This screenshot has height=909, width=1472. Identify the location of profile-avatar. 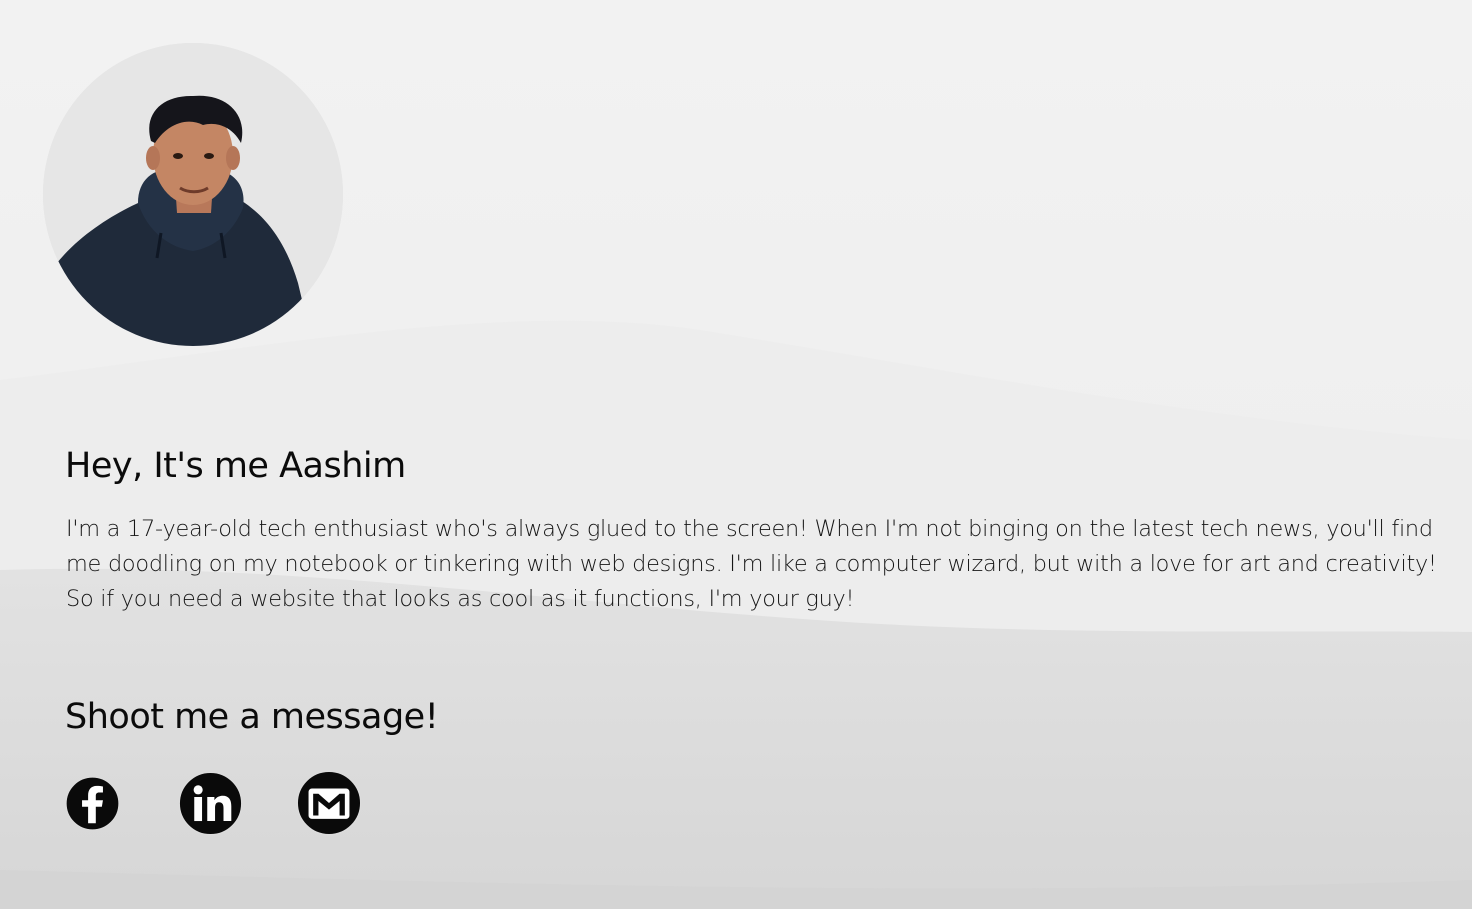
(193, 194).